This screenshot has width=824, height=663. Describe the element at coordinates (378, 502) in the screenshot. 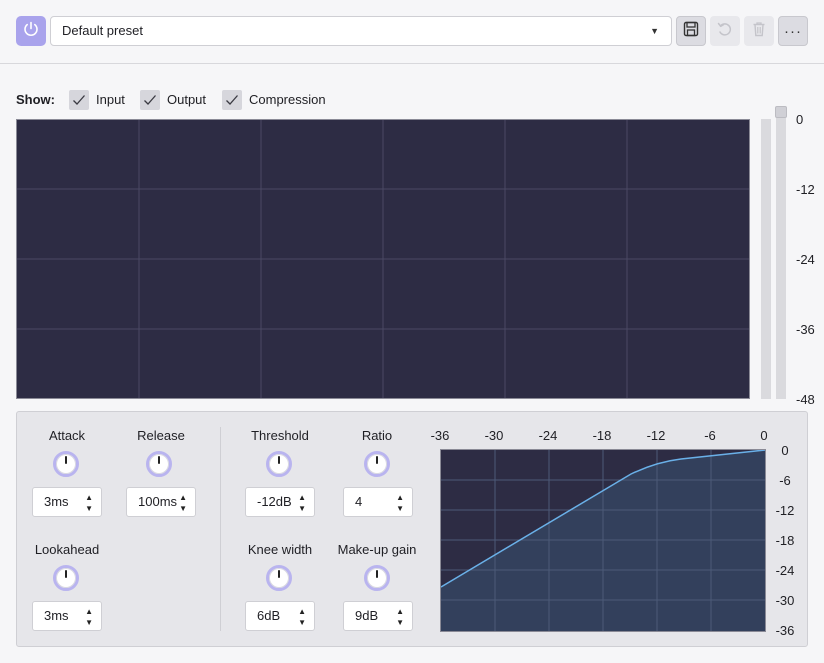

I see `ratio-stepper: 4 ▲ ▼` at that location.